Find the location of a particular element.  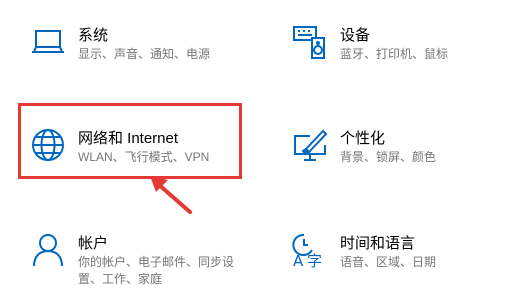

laptop-icon is located at coordinates (48, 42).